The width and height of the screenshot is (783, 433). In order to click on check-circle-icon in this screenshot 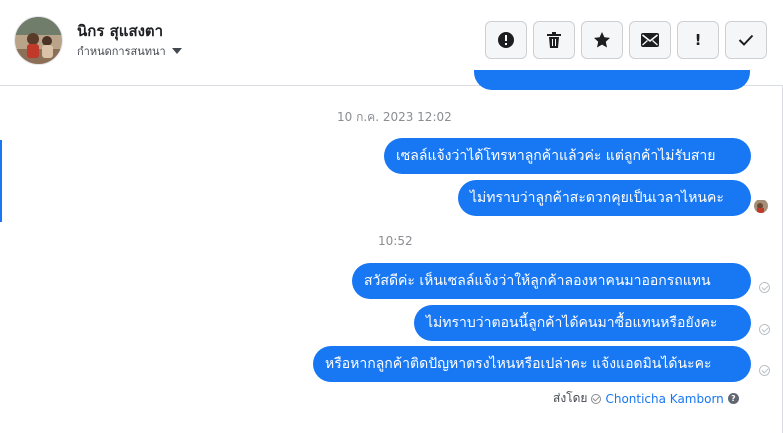, I will do `click(596, 398)`.